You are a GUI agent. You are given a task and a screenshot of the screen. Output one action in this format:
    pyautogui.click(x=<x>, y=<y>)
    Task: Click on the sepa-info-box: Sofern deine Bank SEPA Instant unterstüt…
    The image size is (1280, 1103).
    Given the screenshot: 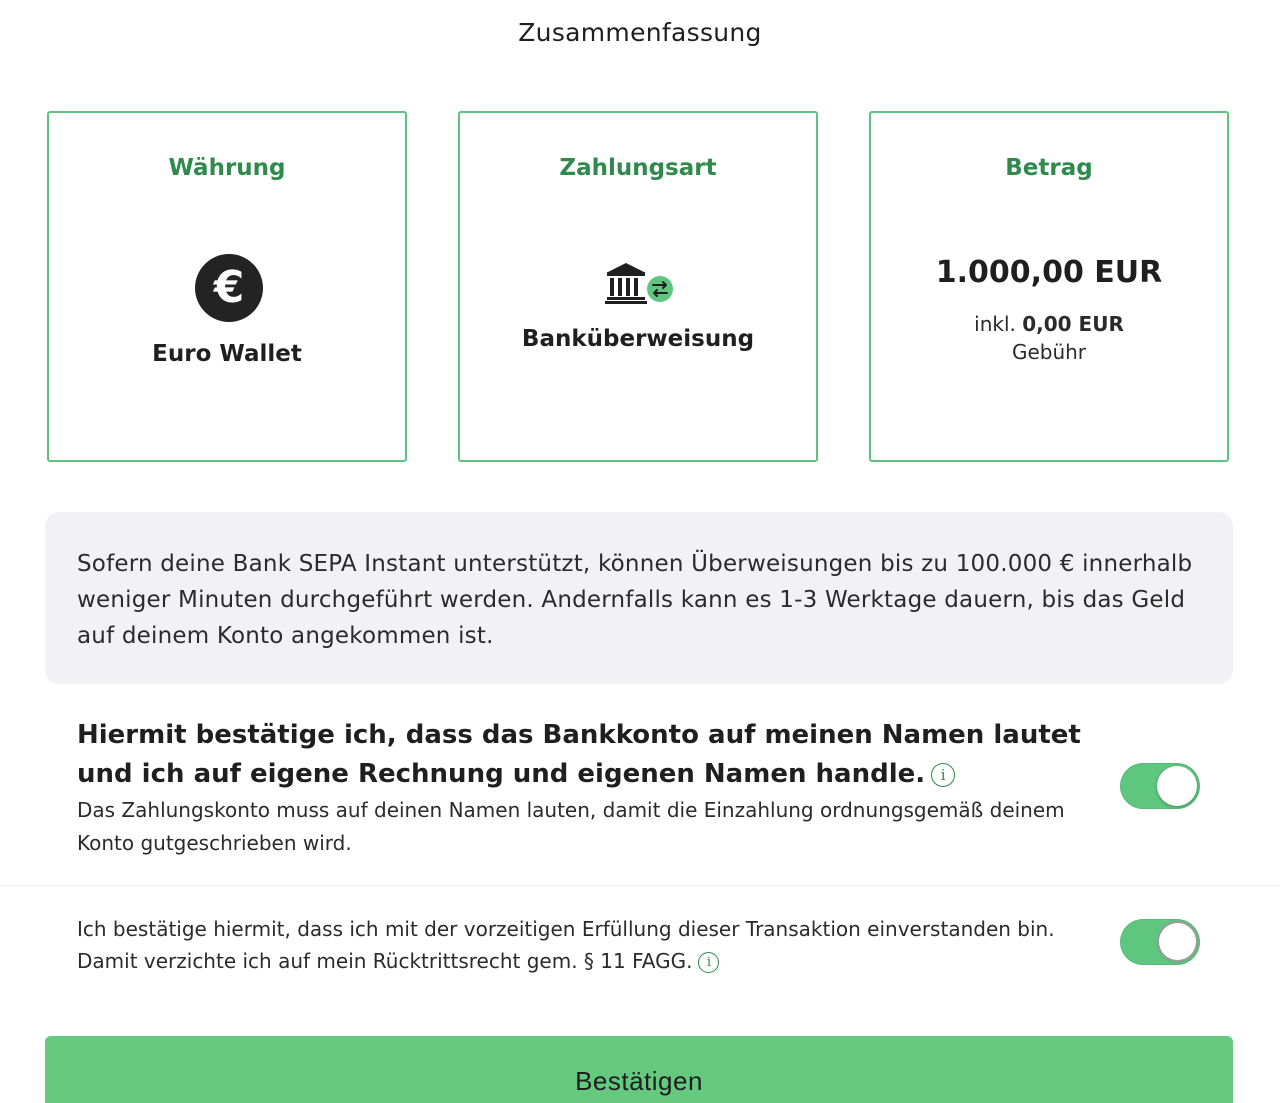 What is the action you would take?
    pyautogui.click(x=639, y=598)
    